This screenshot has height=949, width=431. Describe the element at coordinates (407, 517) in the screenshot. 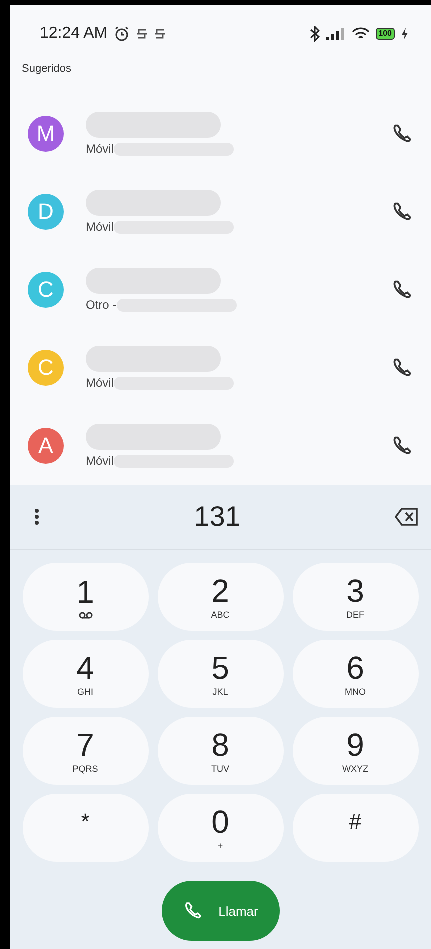

I see `backspace-icon` at that location.